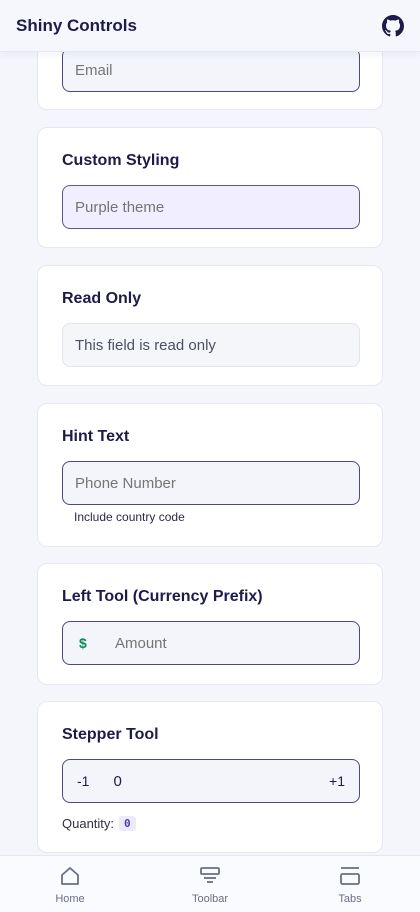  I want to click on toolbar-icon, so click(210, 874).